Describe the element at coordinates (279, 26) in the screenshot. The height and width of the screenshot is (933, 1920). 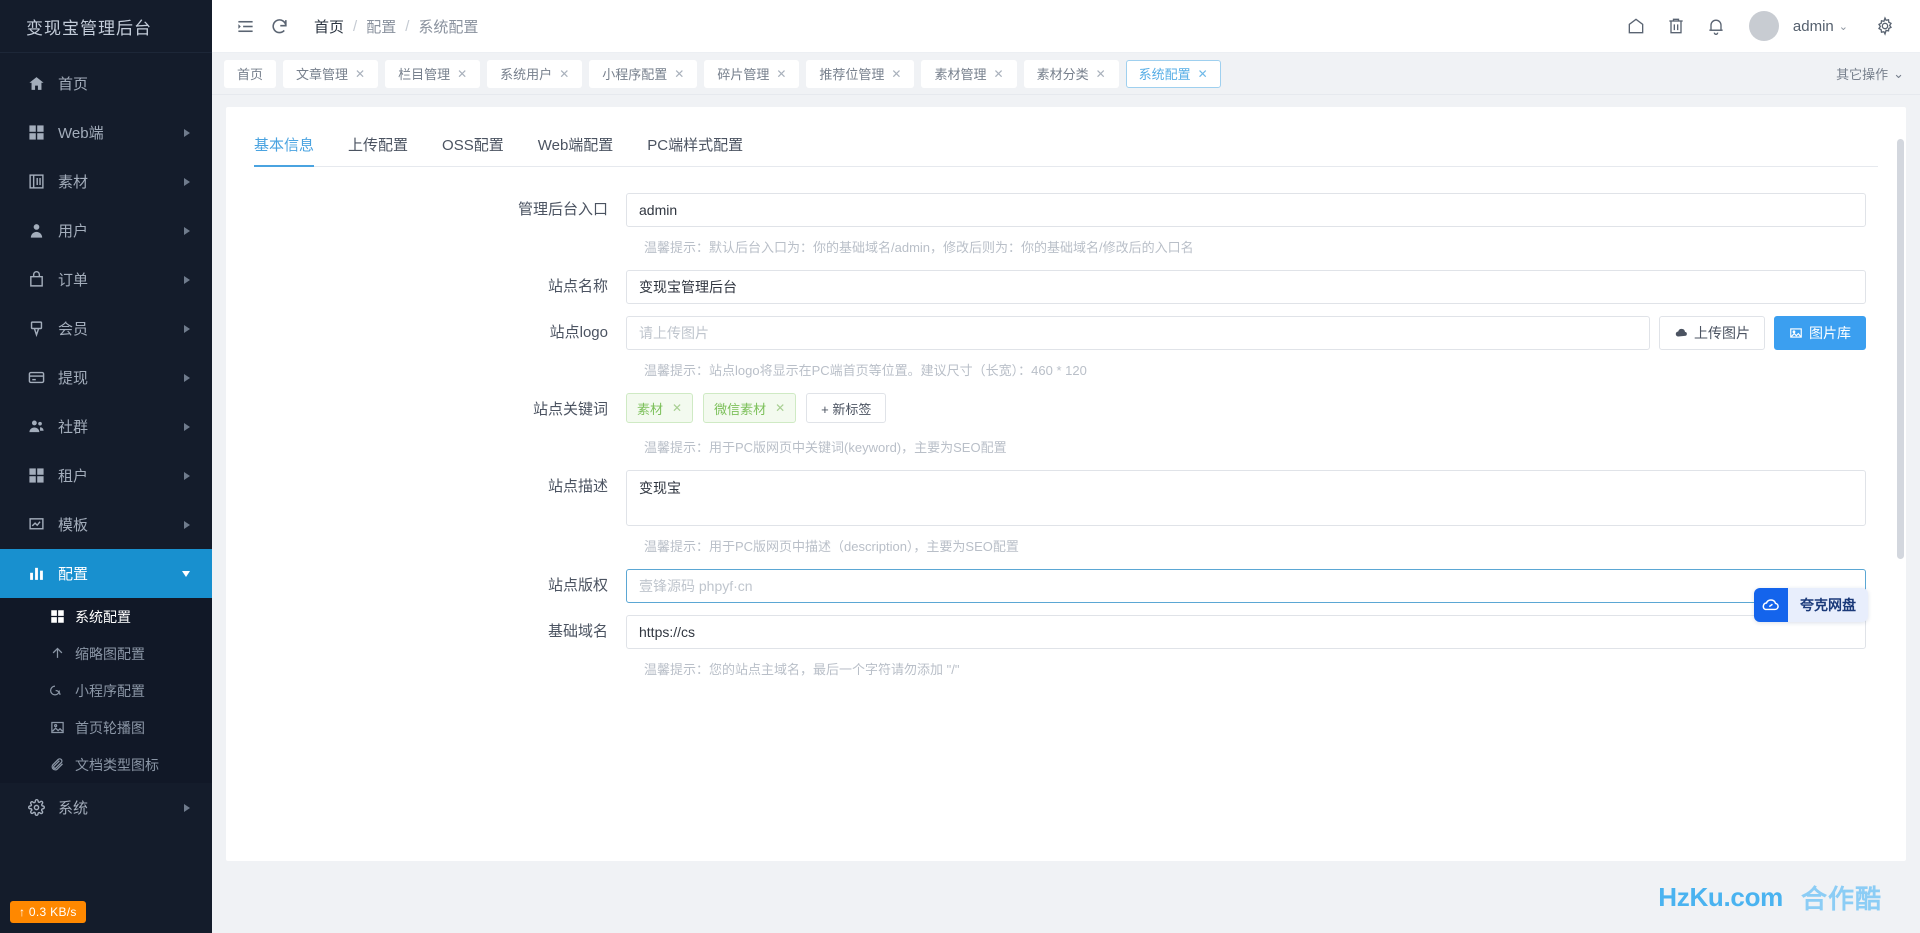
I see `refresh-icon` at that location.